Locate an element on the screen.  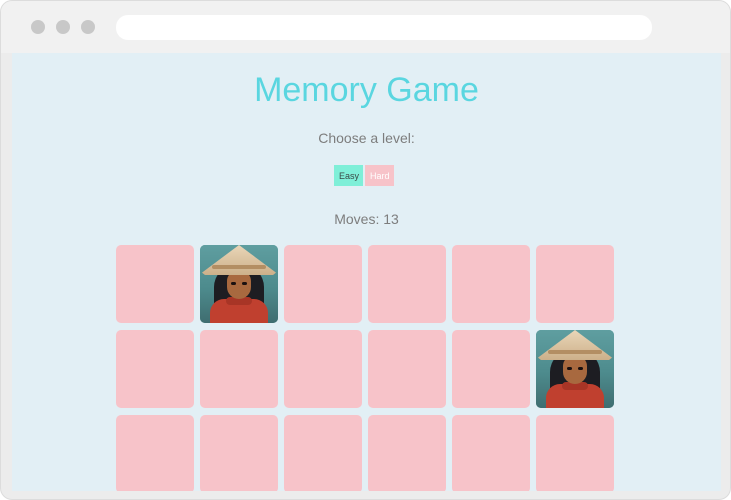
window-maximize-dot is located at coordinates (88, 27).